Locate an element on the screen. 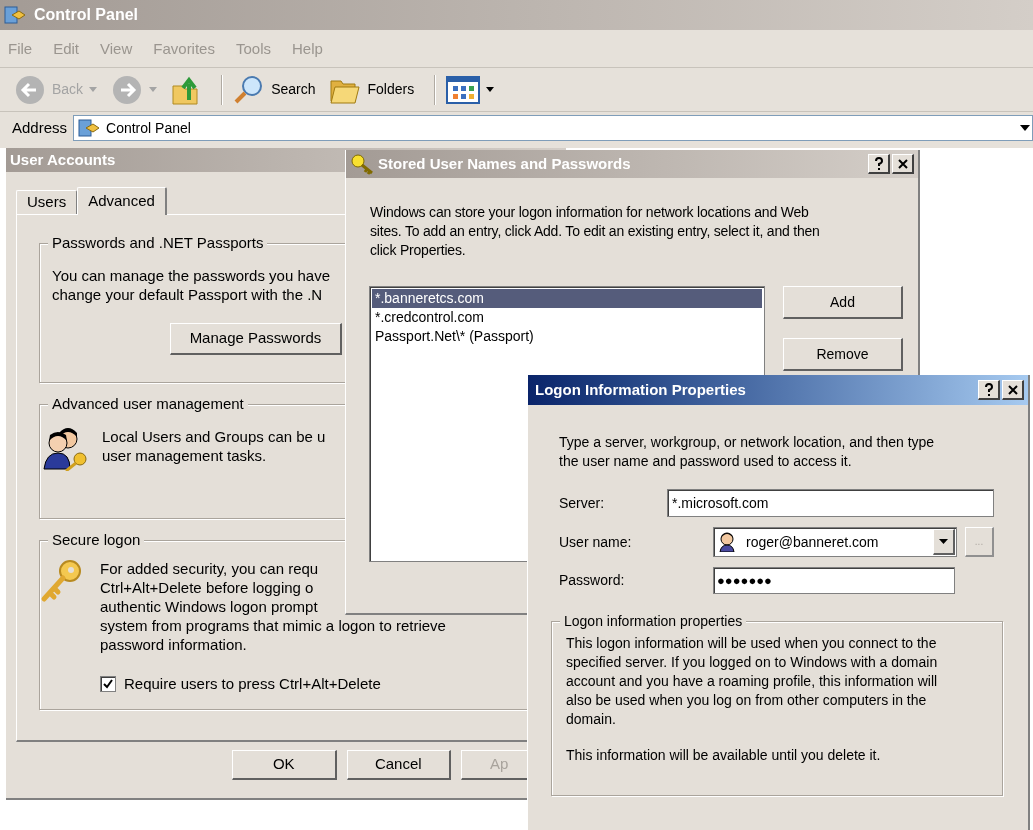  dialog-button: OK is located at coordinates (284, 765).